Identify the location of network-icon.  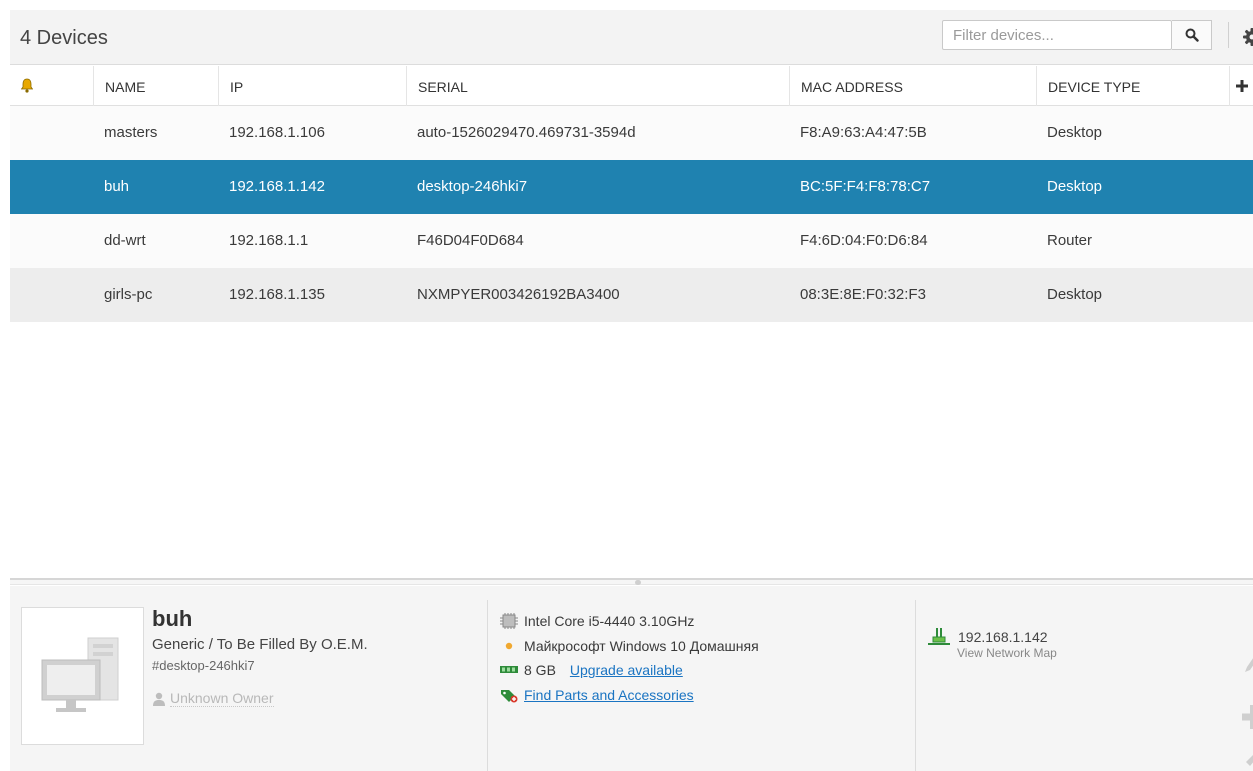
(939, 636).